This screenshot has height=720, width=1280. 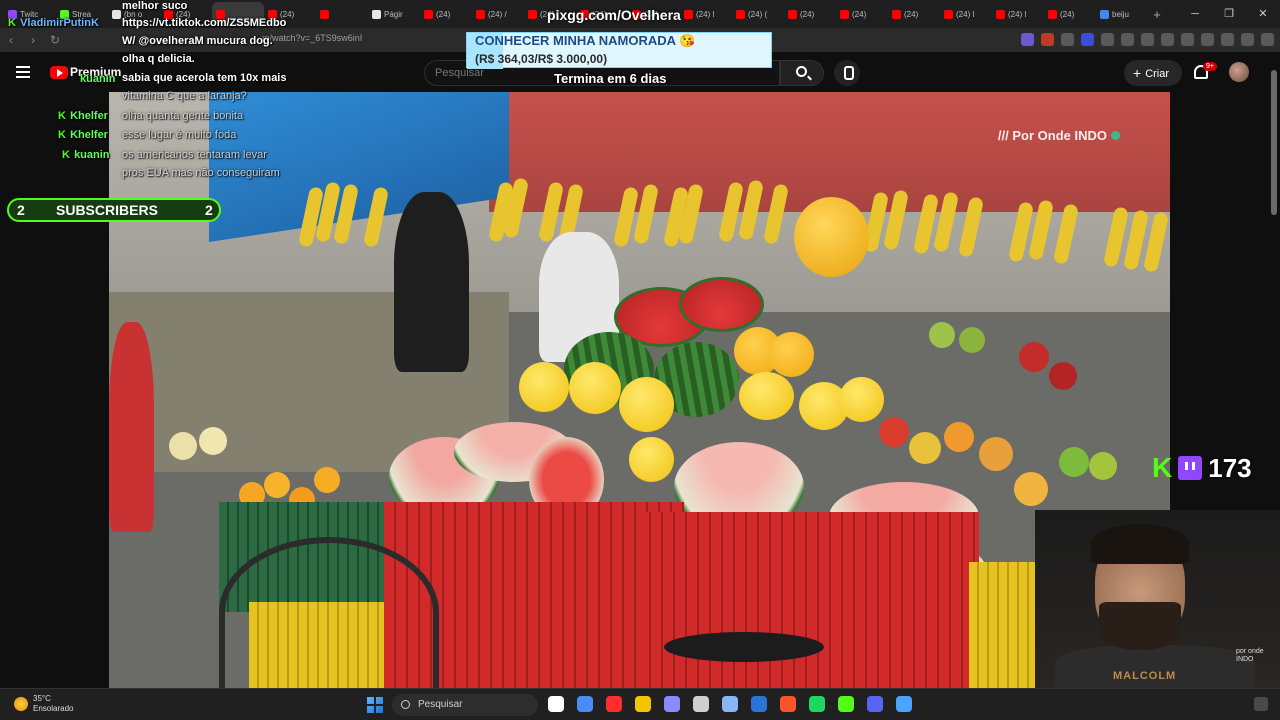 What do you see at coordinates (465, 705) in the screenshot?
I see `taskbar-search: Pesquisar` at bounding box center [465, 705].